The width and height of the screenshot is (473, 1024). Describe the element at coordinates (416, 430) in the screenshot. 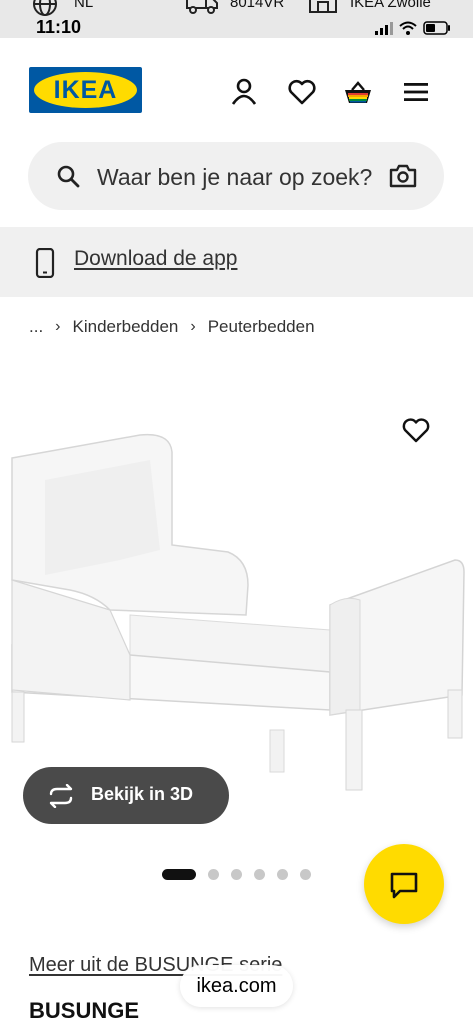

I see `favourite-heart-icon` at that location.